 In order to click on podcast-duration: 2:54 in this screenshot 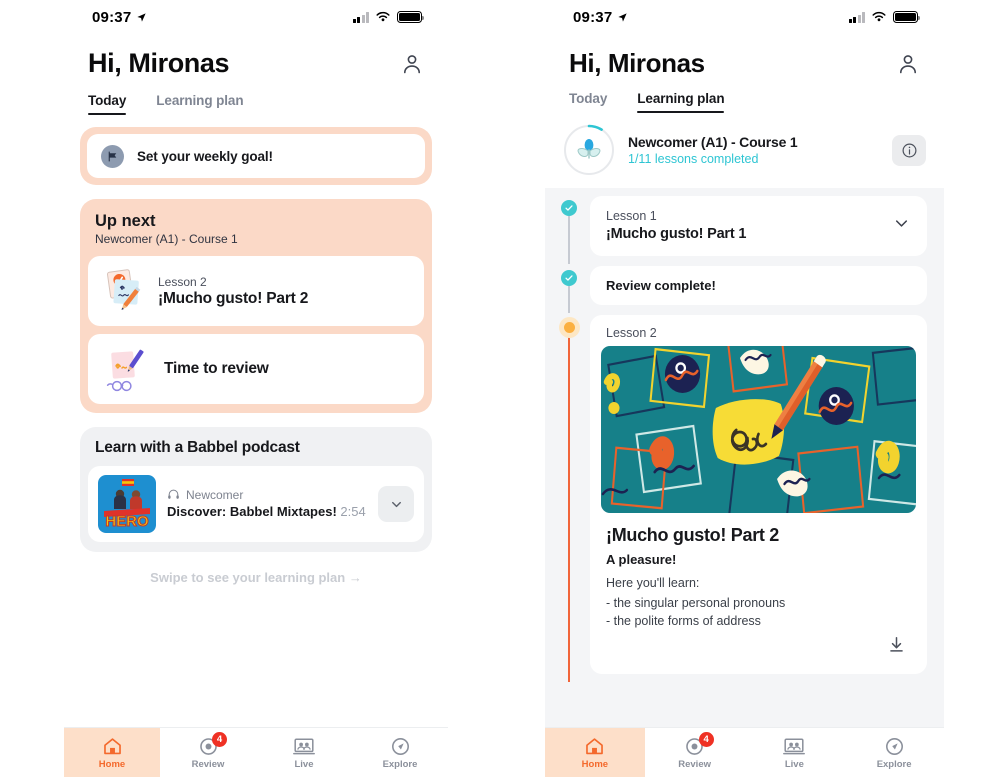, I will do `click(353, 511)`.